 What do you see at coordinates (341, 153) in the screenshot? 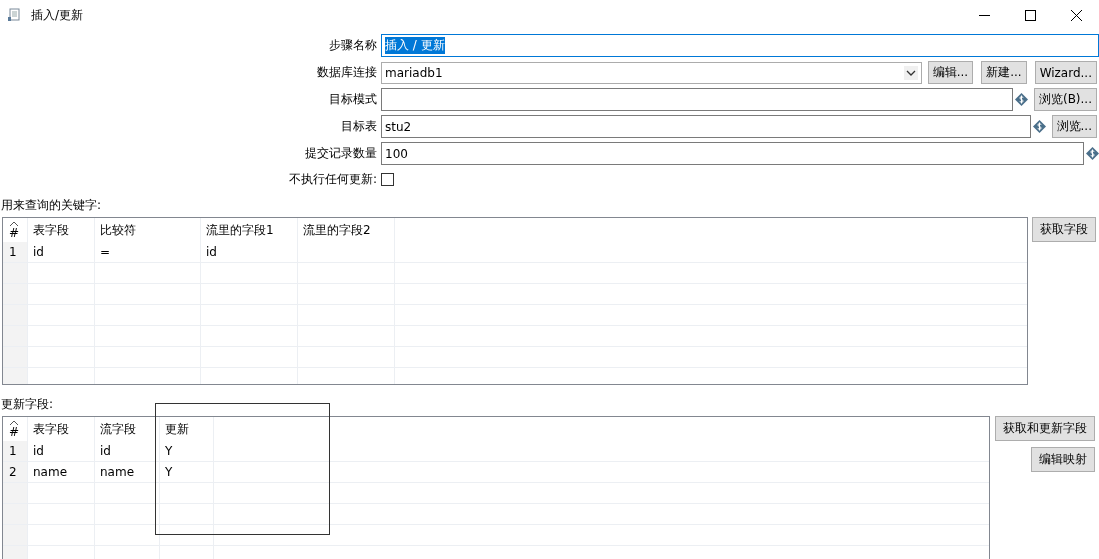
I see `field-label: 提交记录数量` at bounding box center [341, 153].